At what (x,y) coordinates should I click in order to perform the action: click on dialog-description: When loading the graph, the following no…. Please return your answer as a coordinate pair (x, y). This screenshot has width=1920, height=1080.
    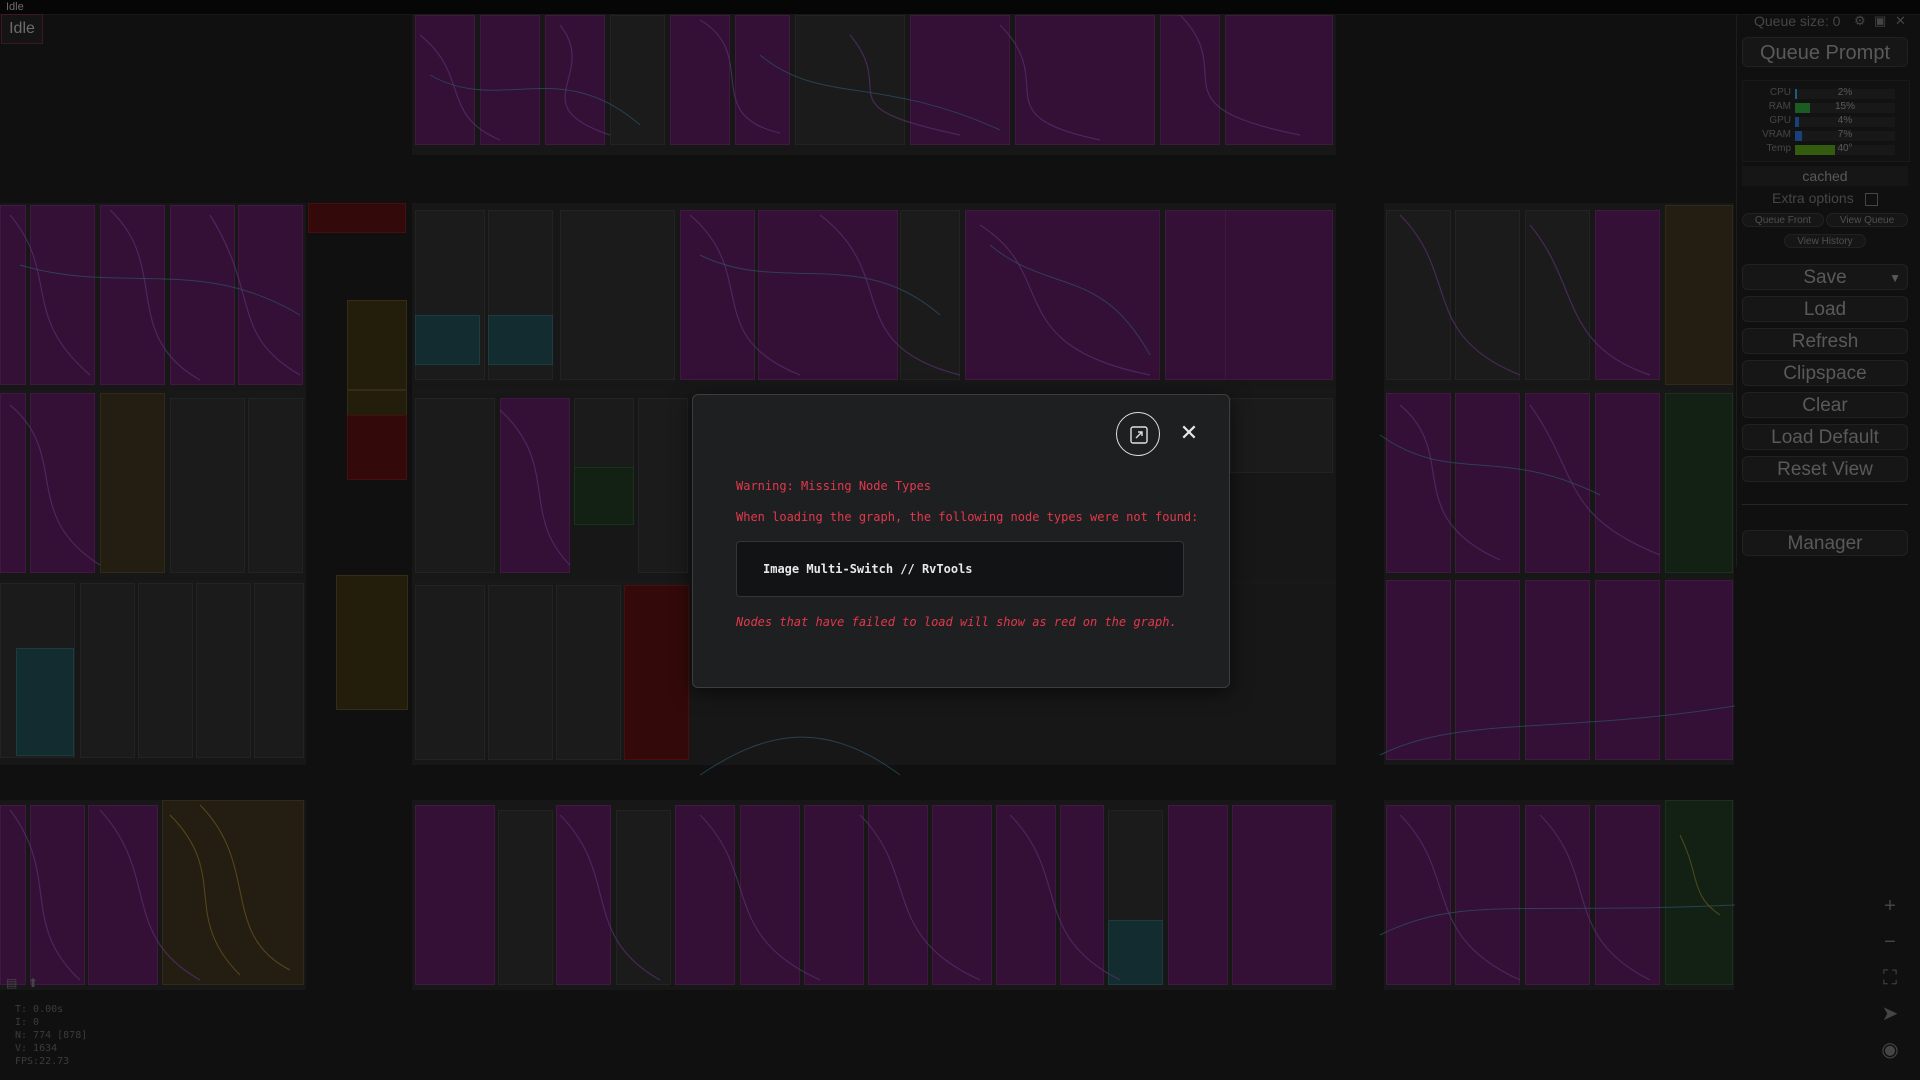
    Looking at the image, I should click on (967, 517).